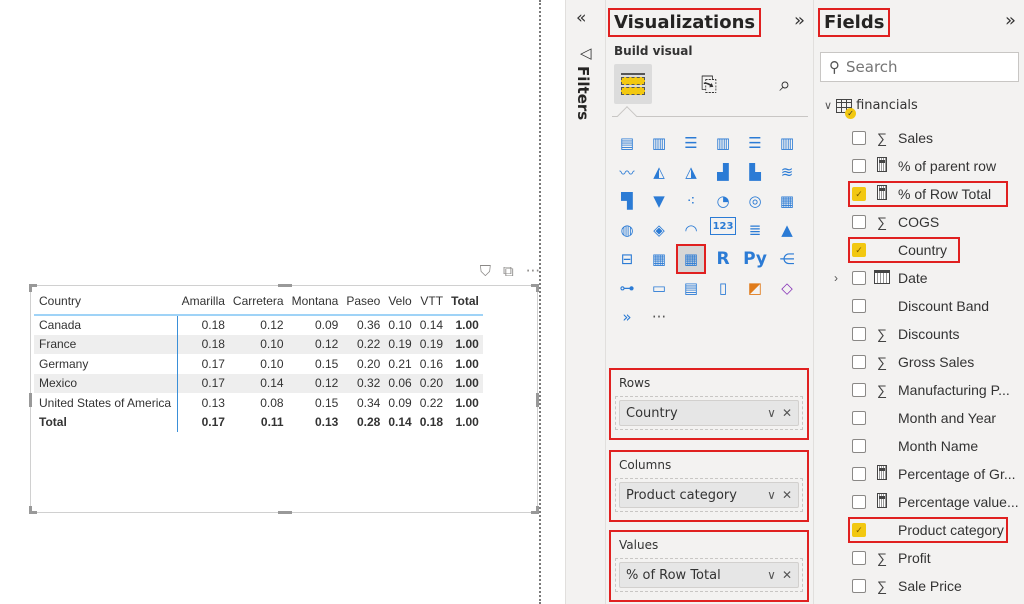 This screenshot has height=604, width=1024. I want to click on paginated-report-icon: ▯, so click(723, 288).